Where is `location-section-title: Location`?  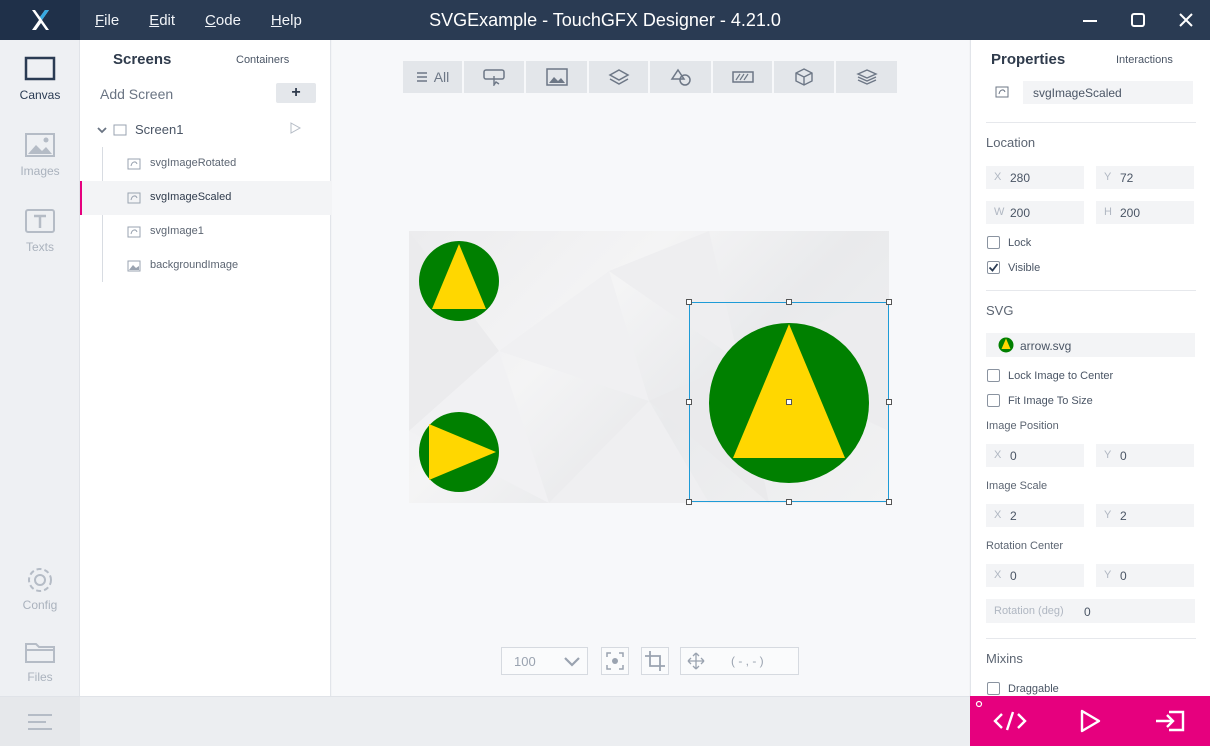
location-section-title: Location is located at coordinates (1011, 142).